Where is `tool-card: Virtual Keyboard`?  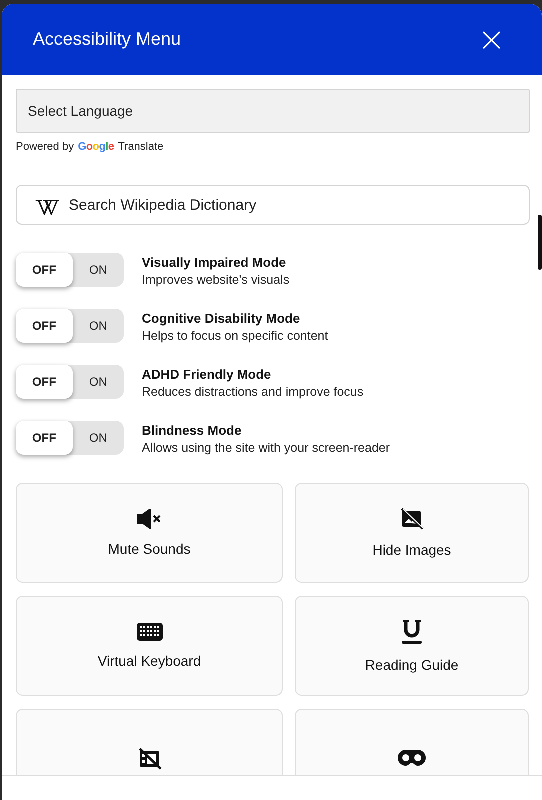 tool-card: Virtual Keyboard is located at coordinates (149, 646).